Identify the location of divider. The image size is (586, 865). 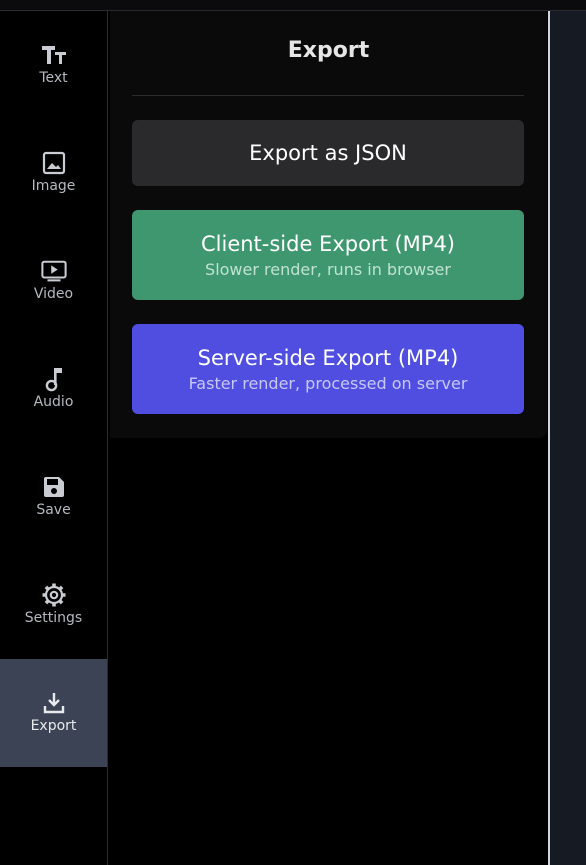
(328, 95).